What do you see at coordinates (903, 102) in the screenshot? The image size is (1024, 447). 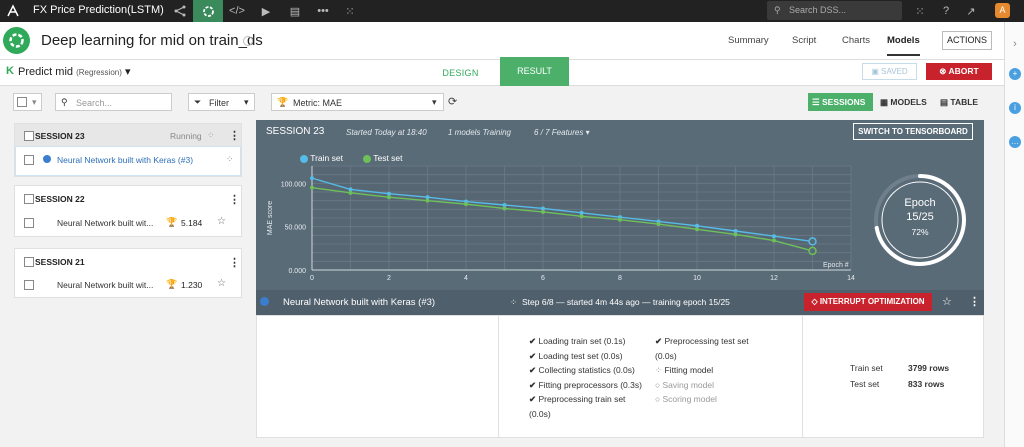 I see `models-view-button: ▦ MODELS` at bounding box center [903, 102].